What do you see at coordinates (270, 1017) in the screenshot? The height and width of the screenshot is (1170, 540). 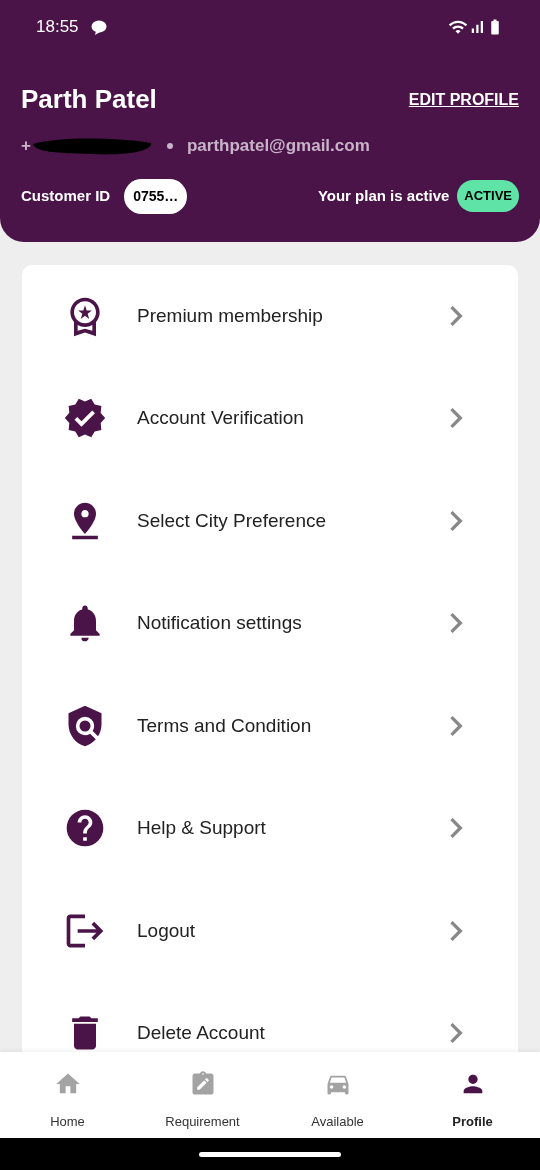 I see `menu-item: Delete Account` at bounding box center [270, 1017].